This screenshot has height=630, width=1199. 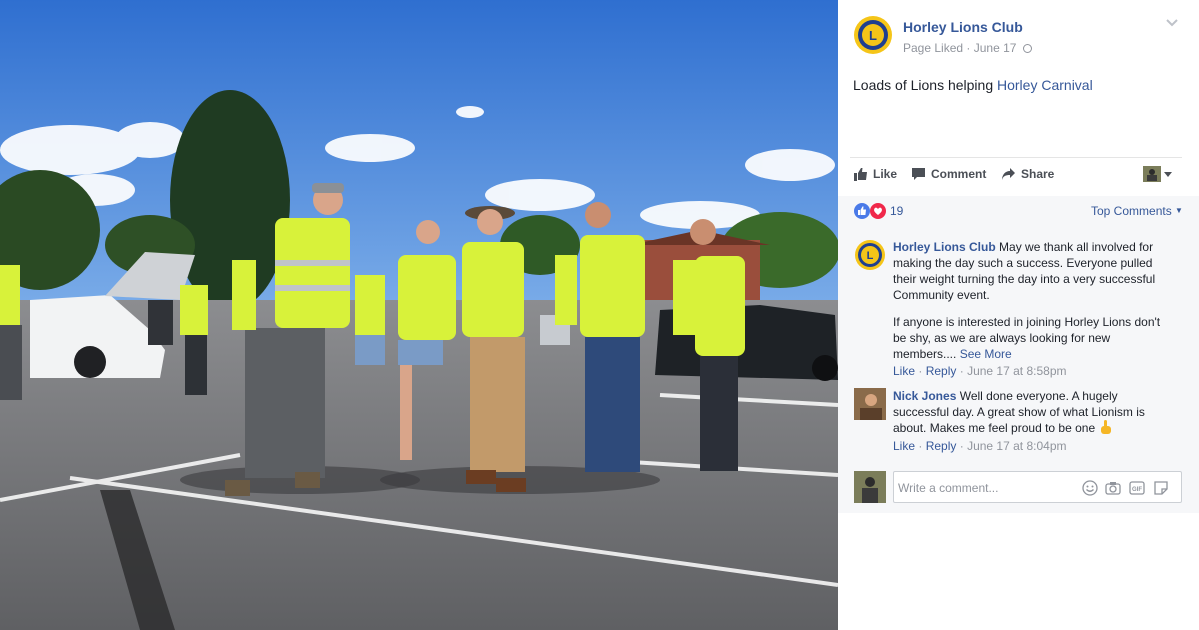 What do you see at coordinates (1045, 85) in the screenshot?
I see `horley-carnival-link: Horley Carnival` at bounding box center [1045, 85].